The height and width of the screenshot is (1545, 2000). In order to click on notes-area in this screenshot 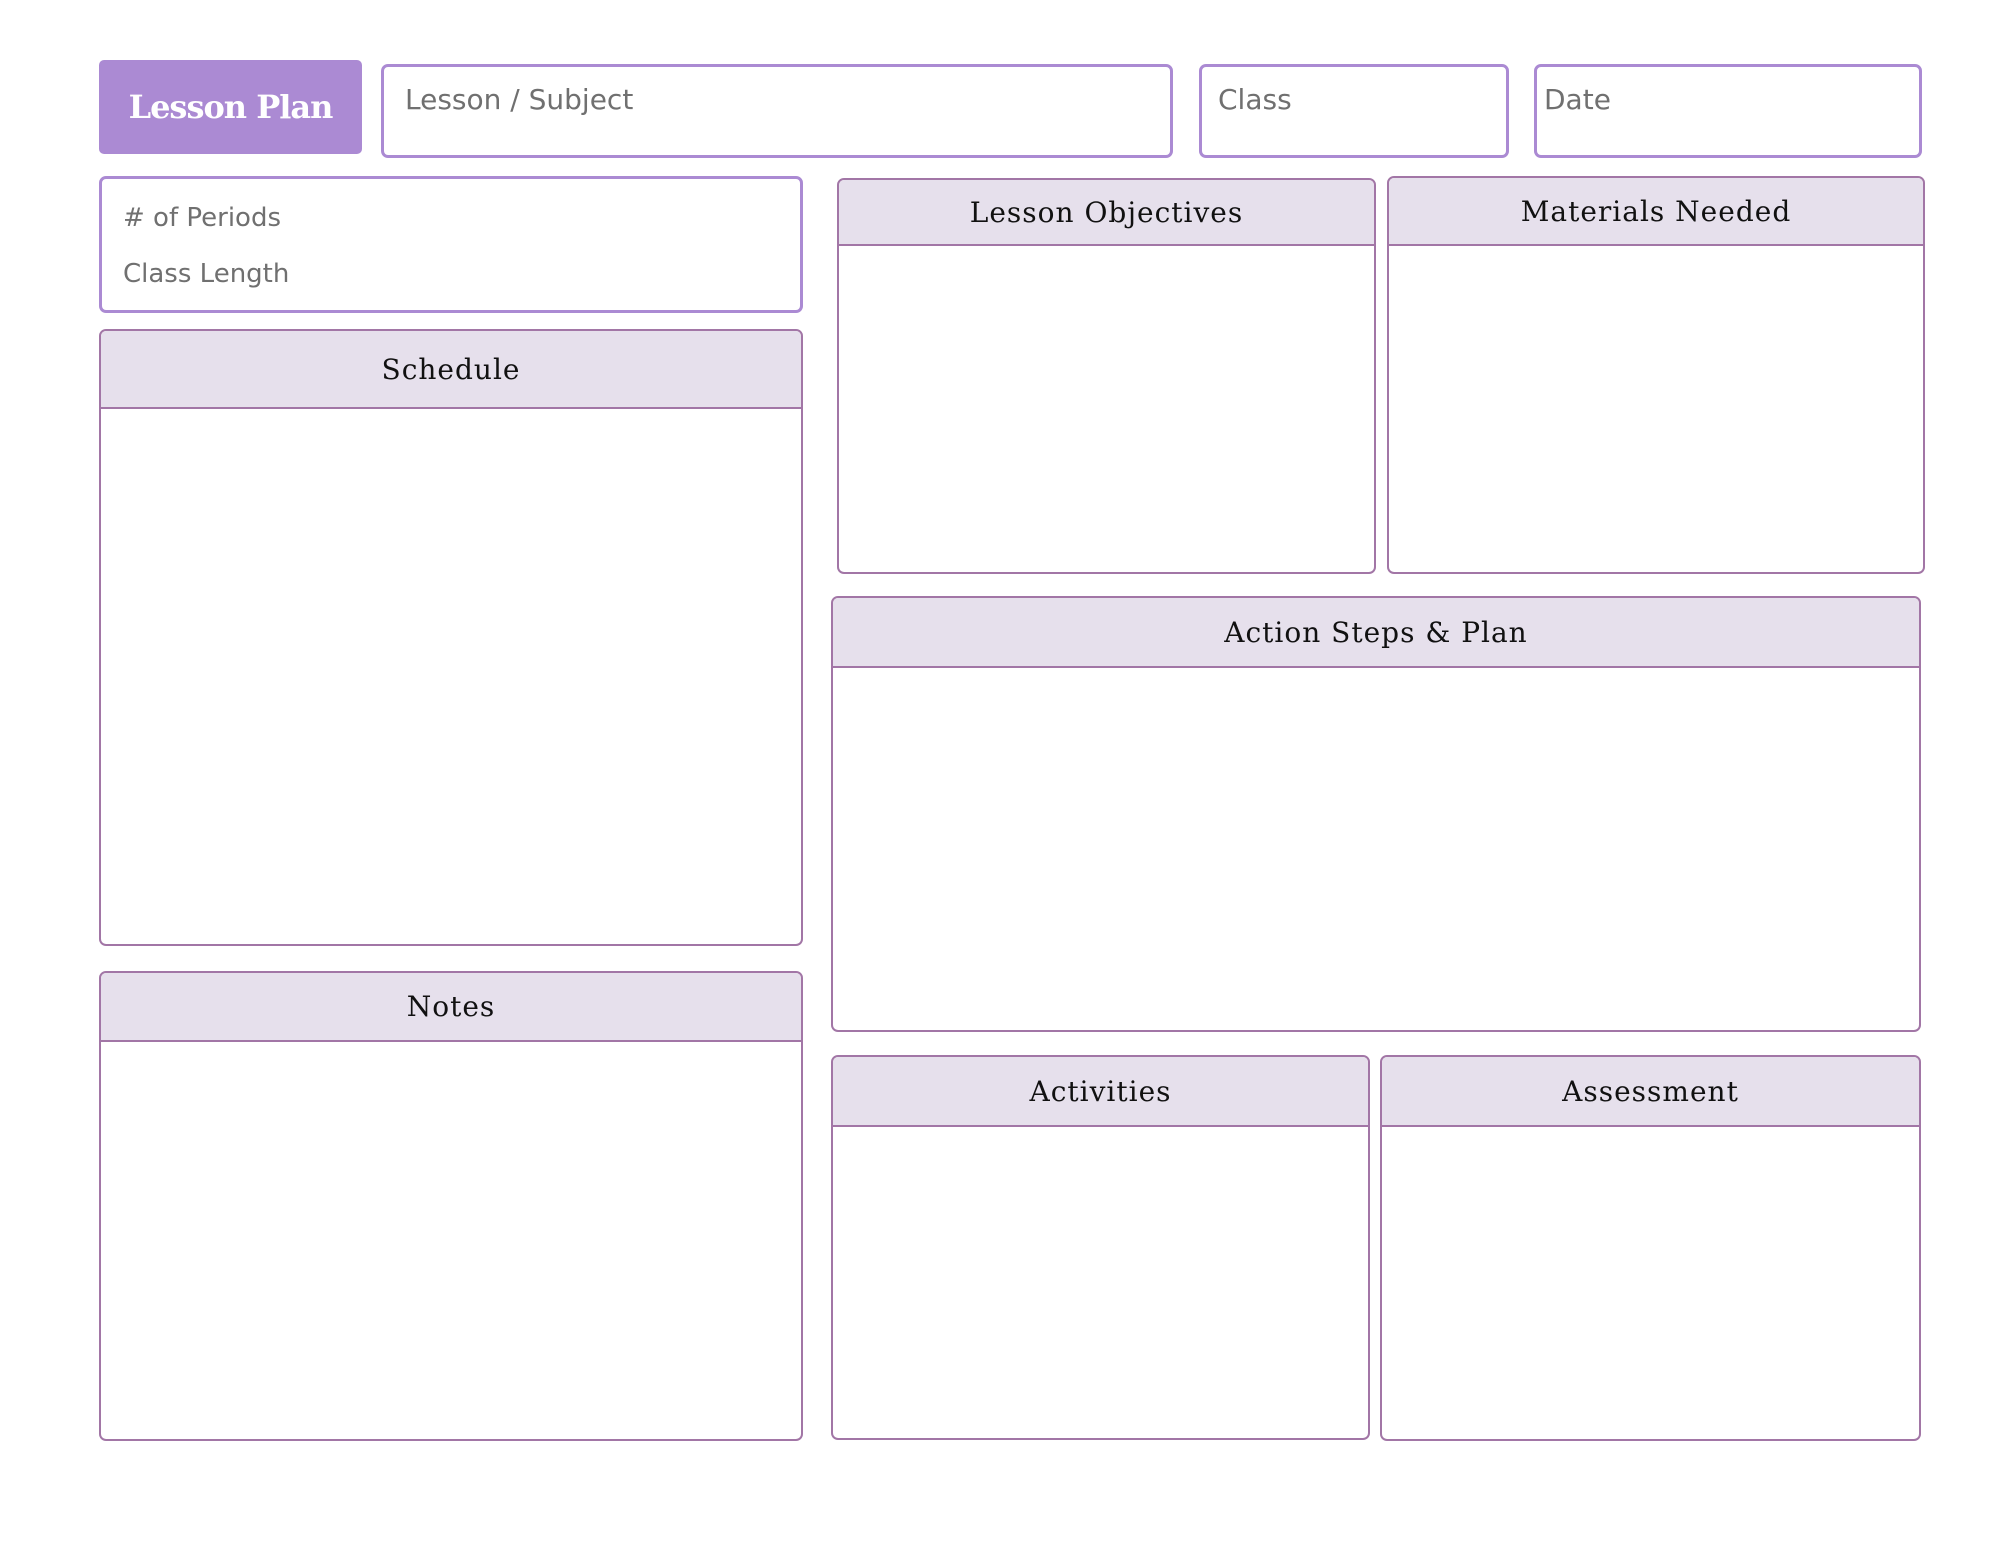, I will do `click(451, 1239)`.